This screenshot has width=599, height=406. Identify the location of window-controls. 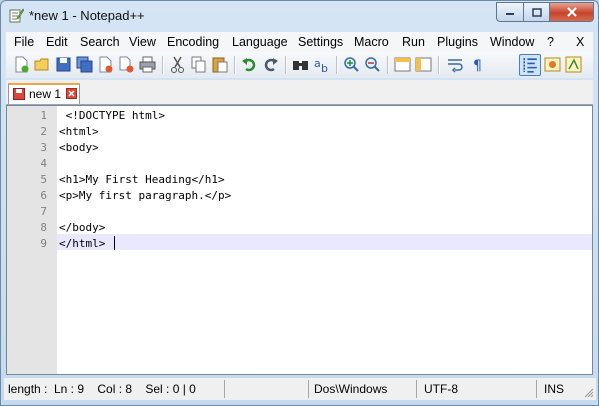
(545, 12).